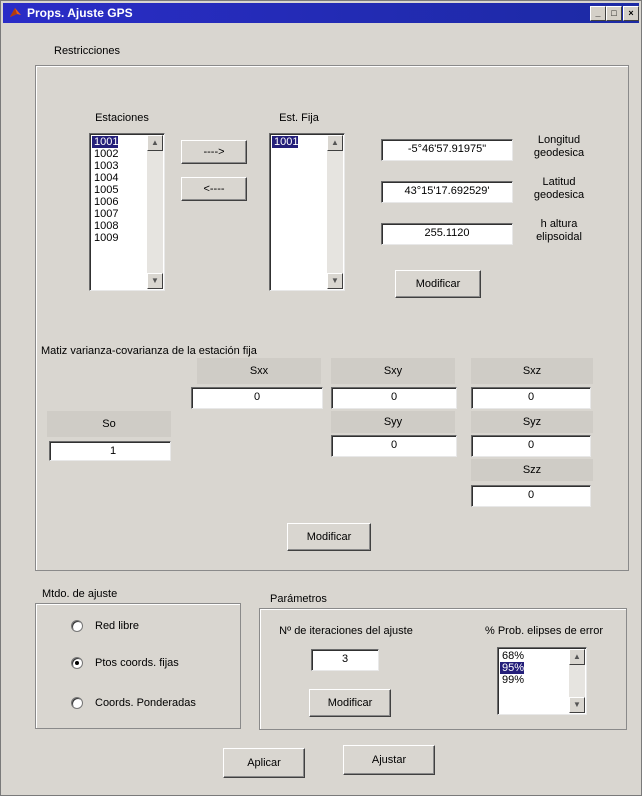 The height and width of the screenshot is (796, 642). What do you see at coordinates (105, 154) in the screenshot?
I see `estacion-list-item: 1002` at bounding box center [105, 154].